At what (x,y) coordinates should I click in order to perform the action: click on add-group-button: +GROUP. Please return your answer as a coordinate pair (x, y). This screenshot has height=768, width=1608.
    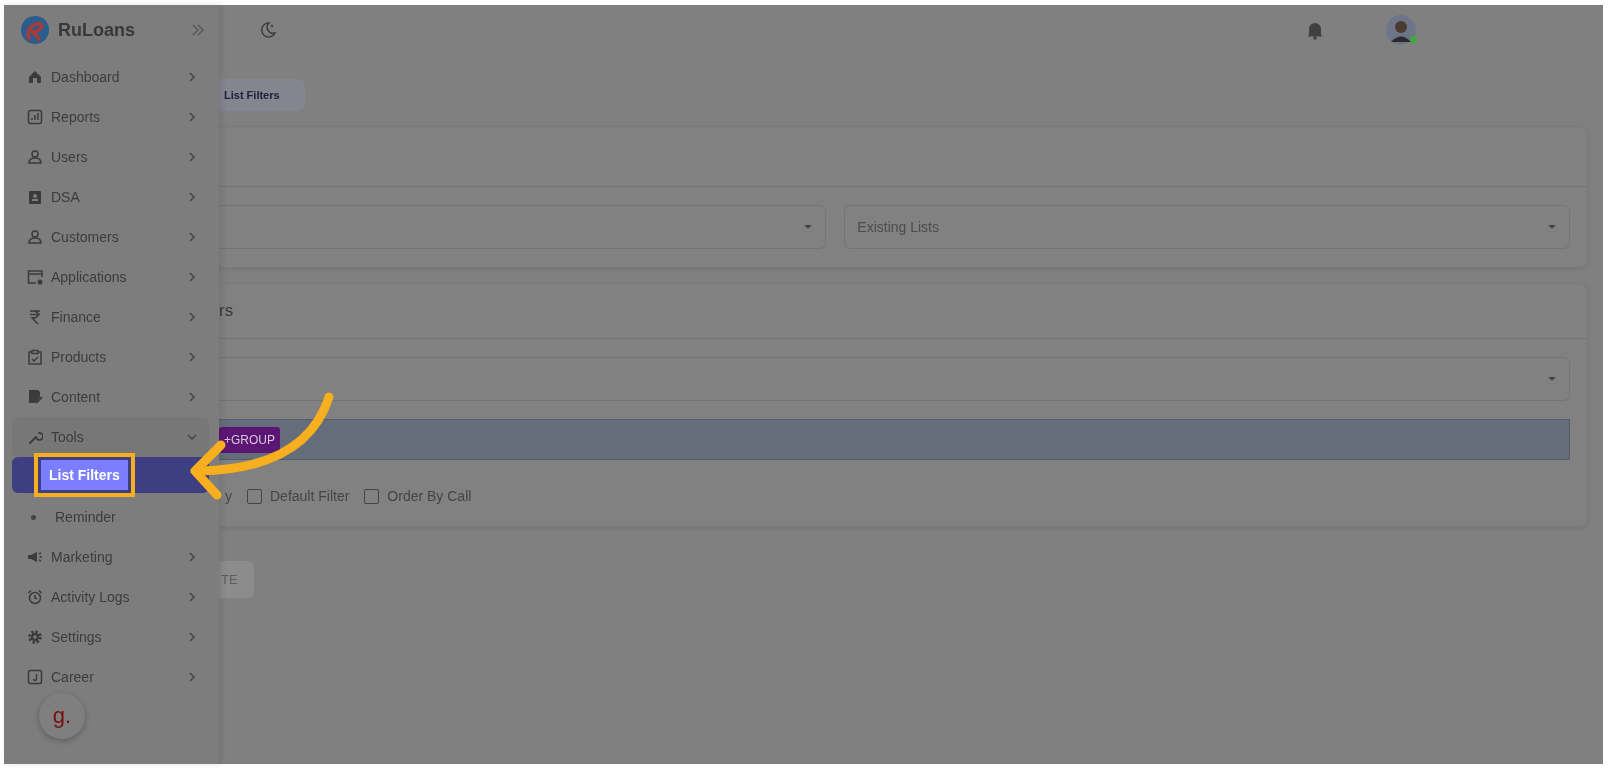
    Looking at the image, I should click on (249, 439).